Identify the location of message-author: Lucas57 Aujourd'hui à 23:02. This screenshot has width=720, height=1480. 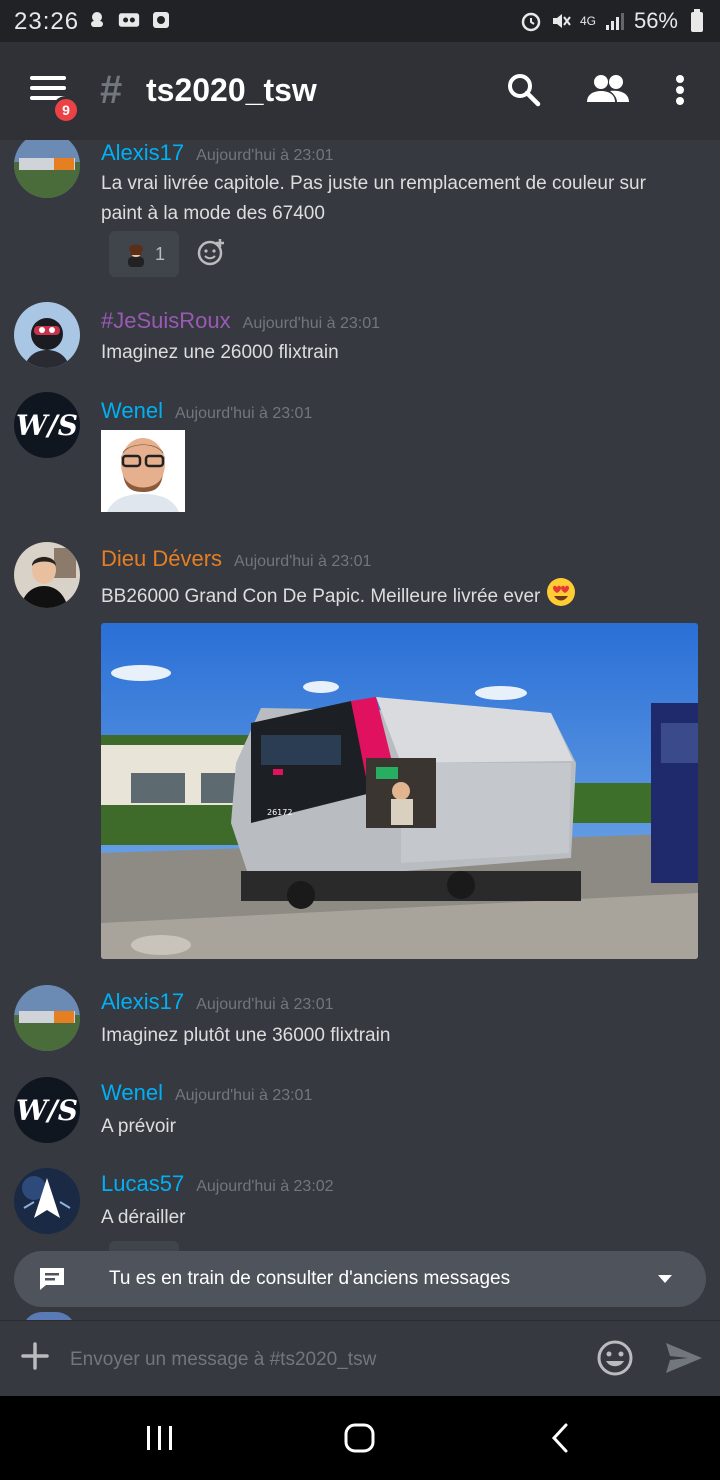
(217, 1184).